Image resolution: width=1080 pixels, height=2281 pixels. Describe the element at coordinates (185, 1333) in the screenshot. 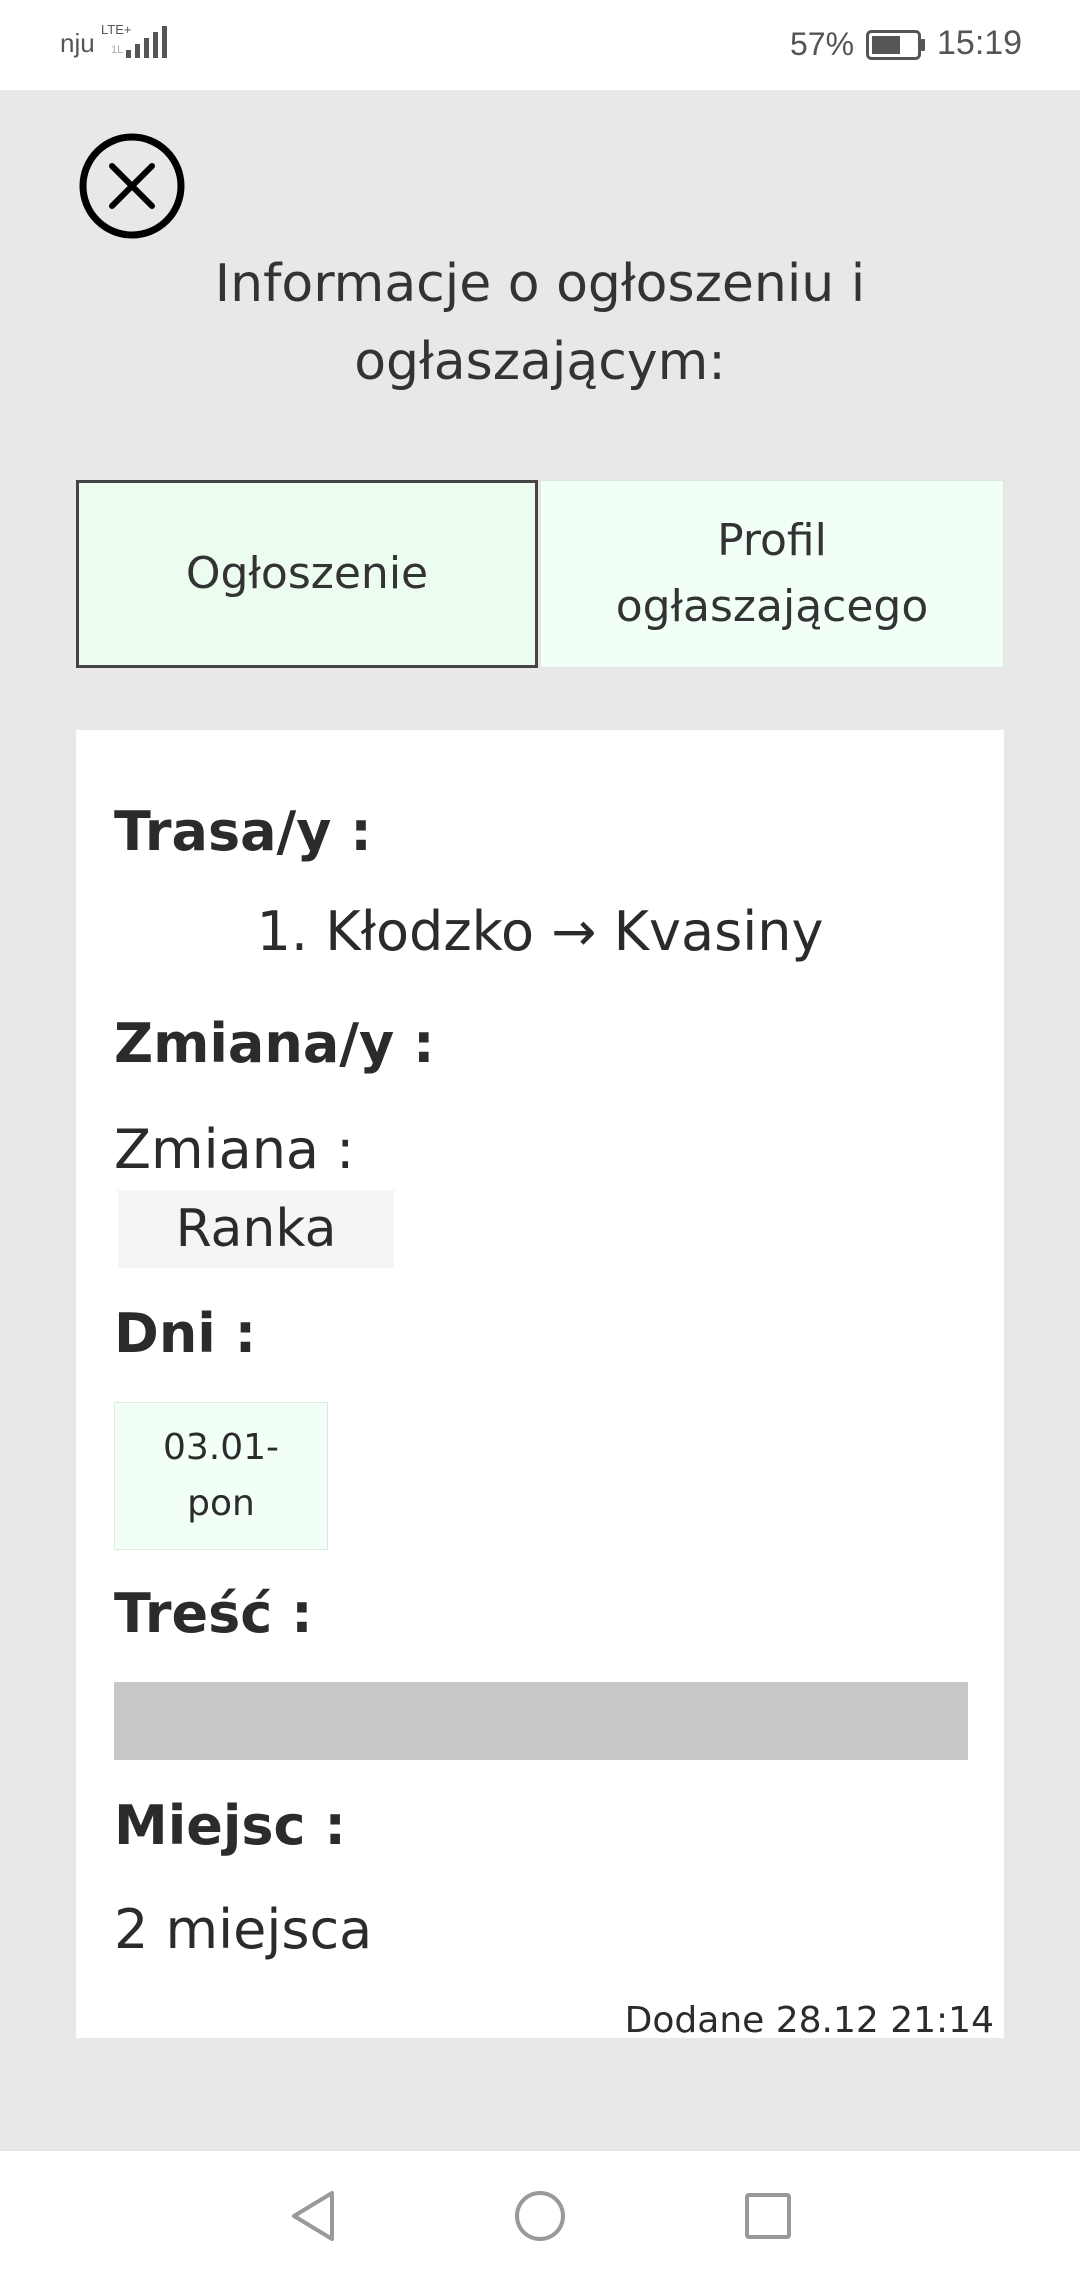

I see `days-label: Dni :` at that location.